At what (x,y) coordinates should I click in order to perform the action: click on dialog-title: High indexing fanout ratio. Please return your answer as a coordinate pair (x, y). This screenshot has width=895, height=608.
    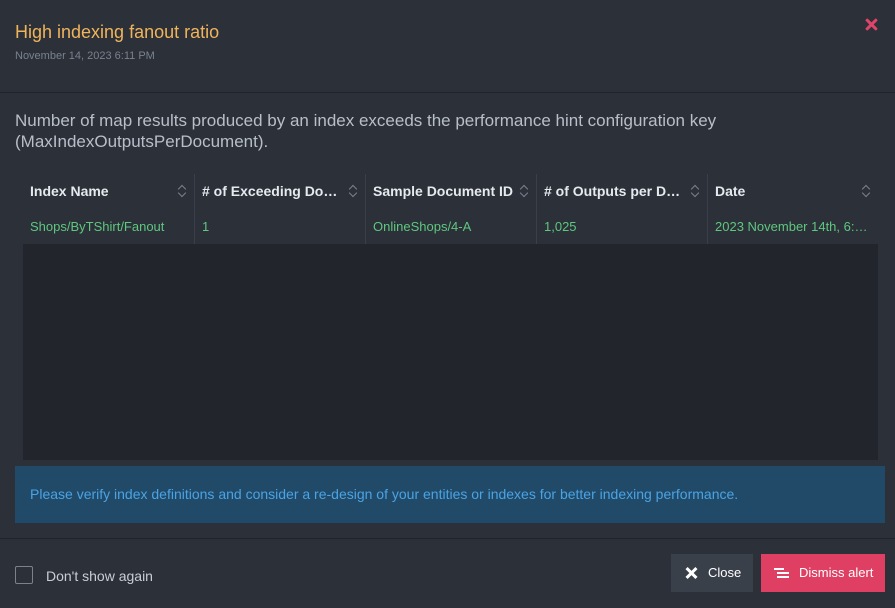
    Looking at the image, I should click on (117, 32).